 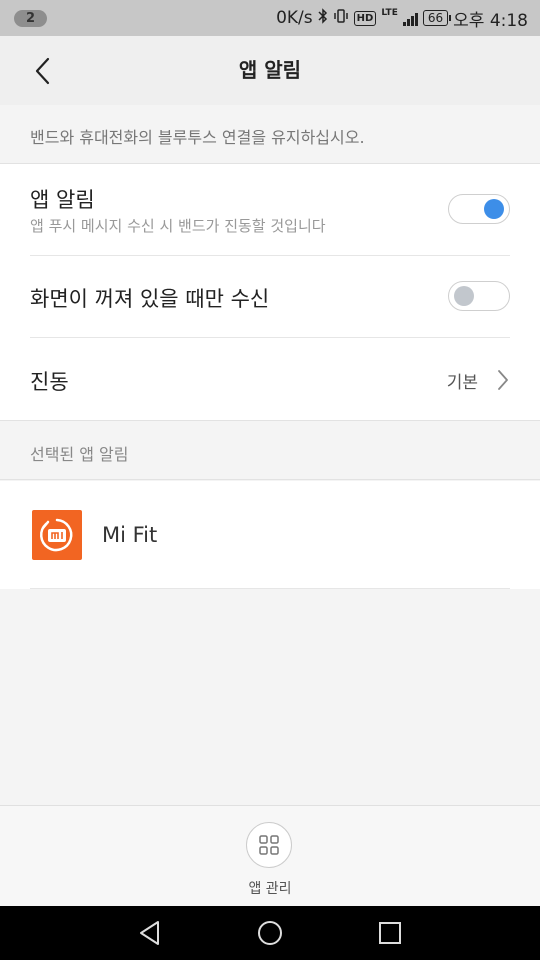 I want to click on header-bar: 앱 알림, so click(x=270, y=70).